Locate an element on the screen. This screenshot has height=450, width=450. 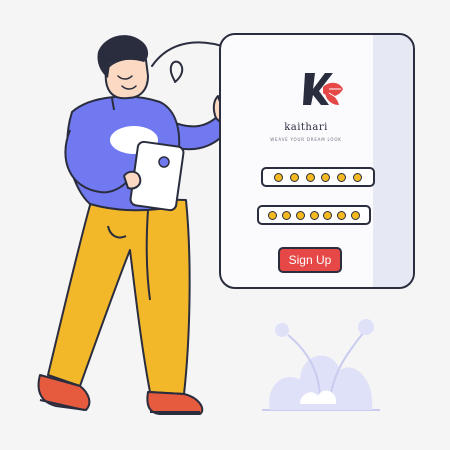
signup-button: Sign Up is located at coordinates (310, 260).